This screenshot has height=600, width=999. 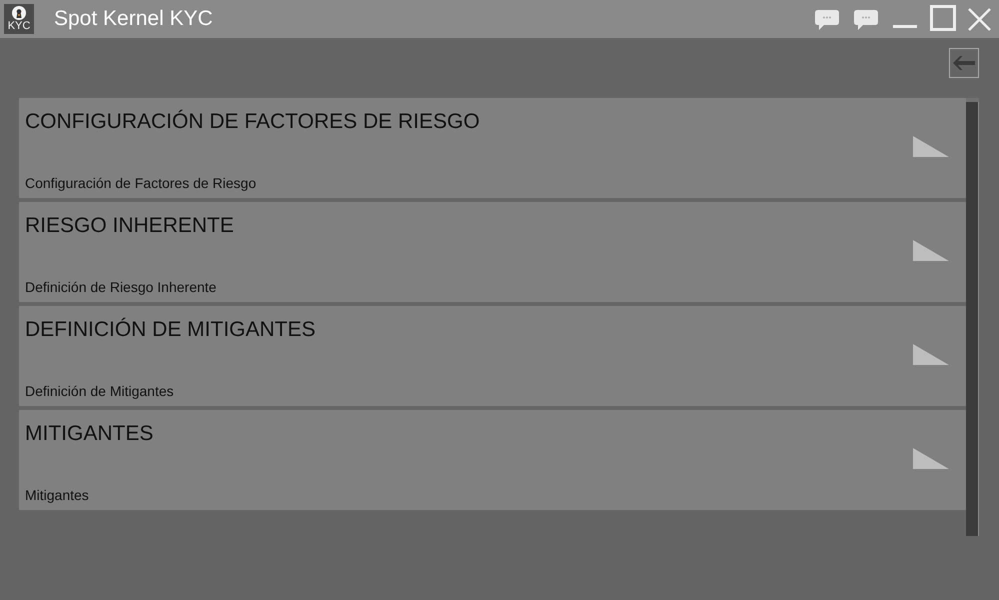 What do you see at coordinates (979, 19) in the screenshot?
I see `close-icon` at bounding box center [979, 19].